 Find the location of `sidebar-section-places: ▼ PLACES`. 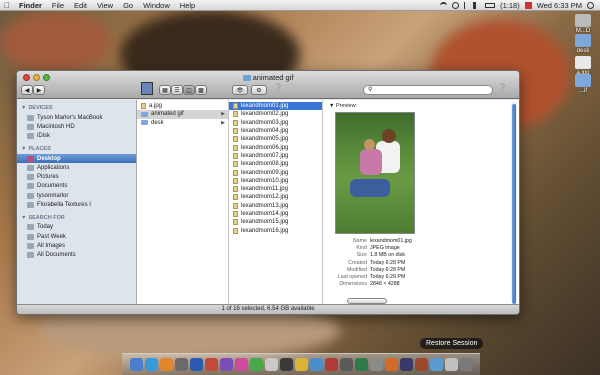

sidebar-section-places: ▼ PLACES is located at coordinates (76, 149).